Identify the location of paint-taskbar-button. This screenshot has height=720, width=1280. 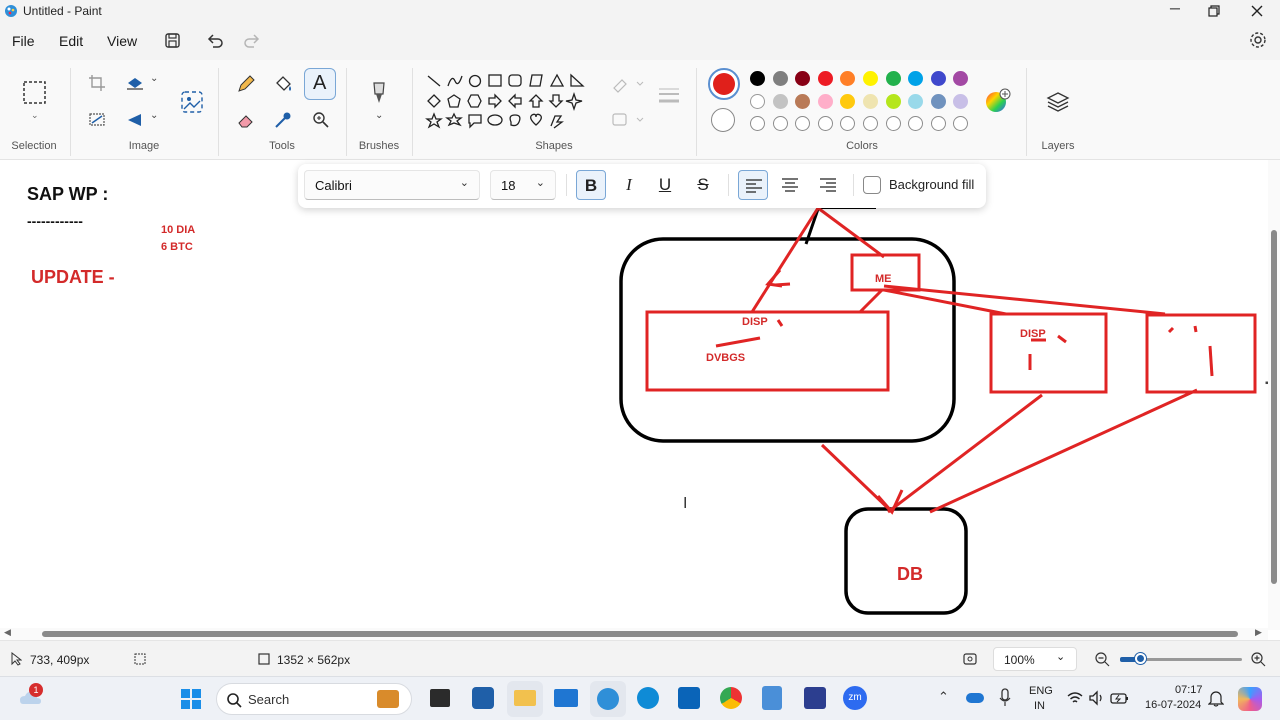
(608, 699).